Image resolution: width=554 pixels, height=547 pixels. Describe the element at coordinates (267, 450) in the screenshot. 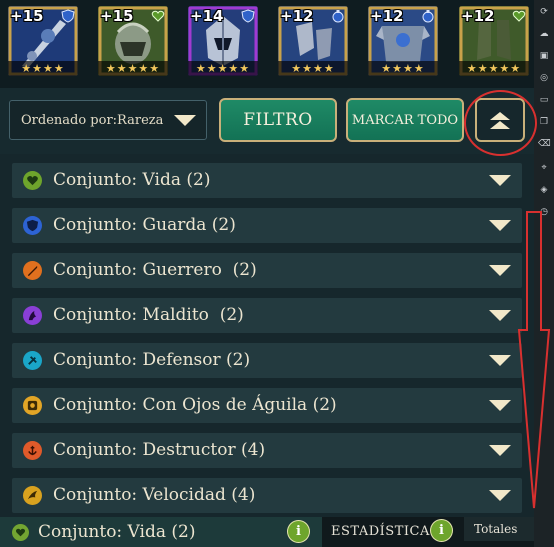

I see `set-row-destructor: Conjunto: Destructor (4)` at that location.